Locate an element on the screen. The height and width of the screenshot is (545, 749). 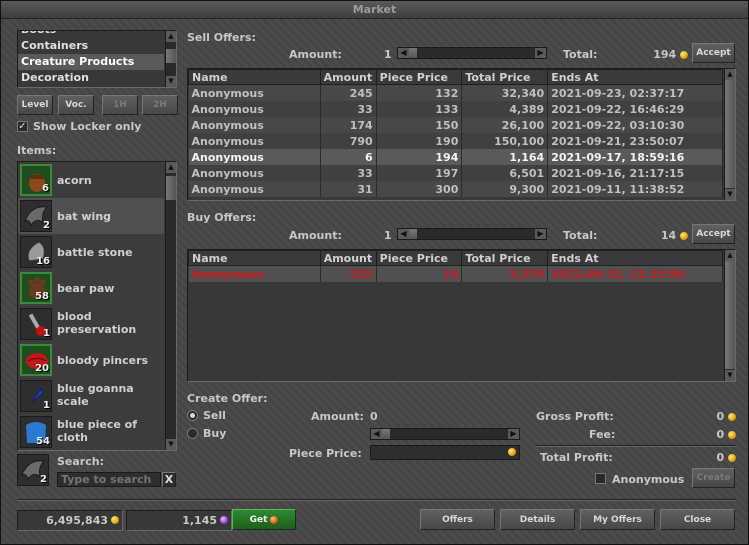
anonymous-checkbox is located at coordinates (600, 478).